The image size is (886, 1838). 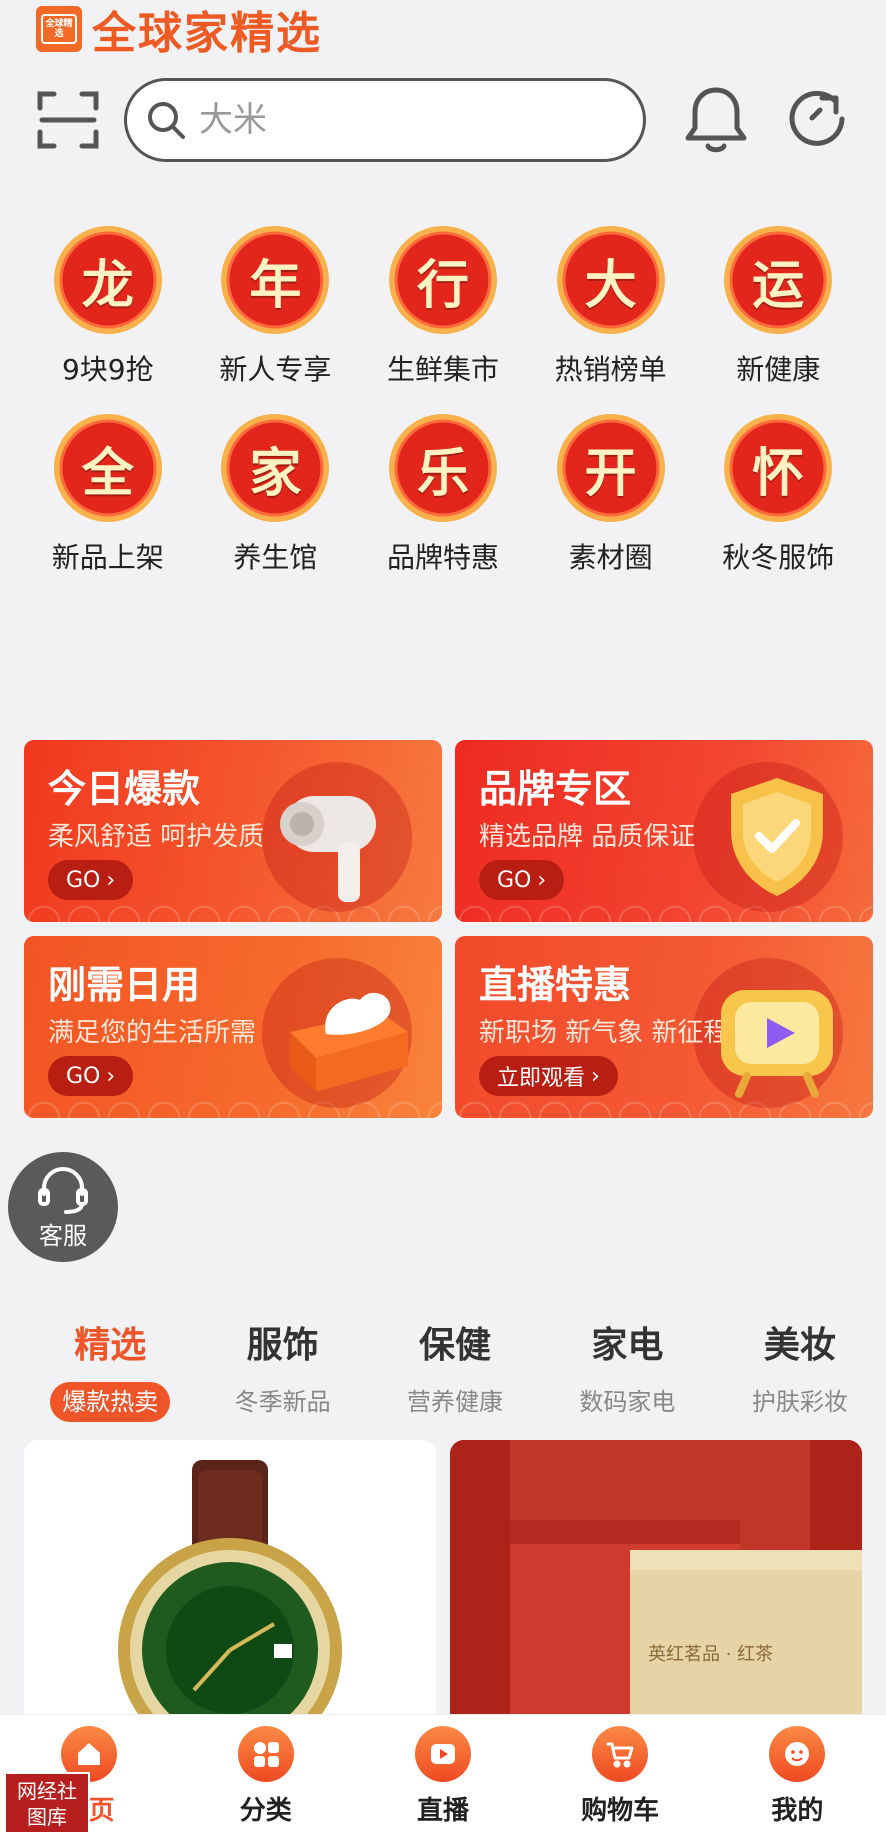 I want to click on promo-subtitle: 满足您的生活所需, so click(x=152, y=1033).